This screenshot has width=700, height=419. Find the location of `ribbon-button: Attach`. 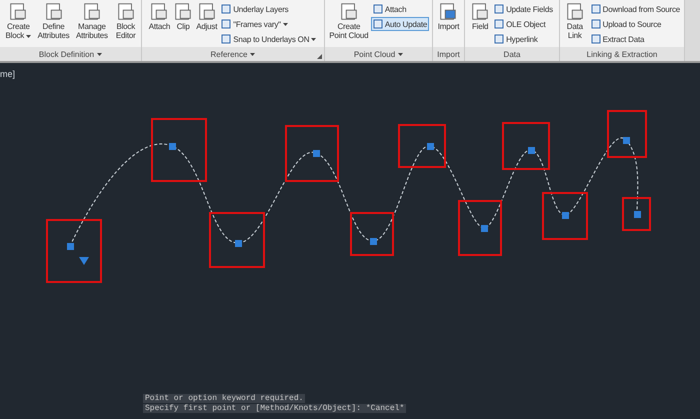

ribbon-button: Attach is located at coordinates (160, 24).